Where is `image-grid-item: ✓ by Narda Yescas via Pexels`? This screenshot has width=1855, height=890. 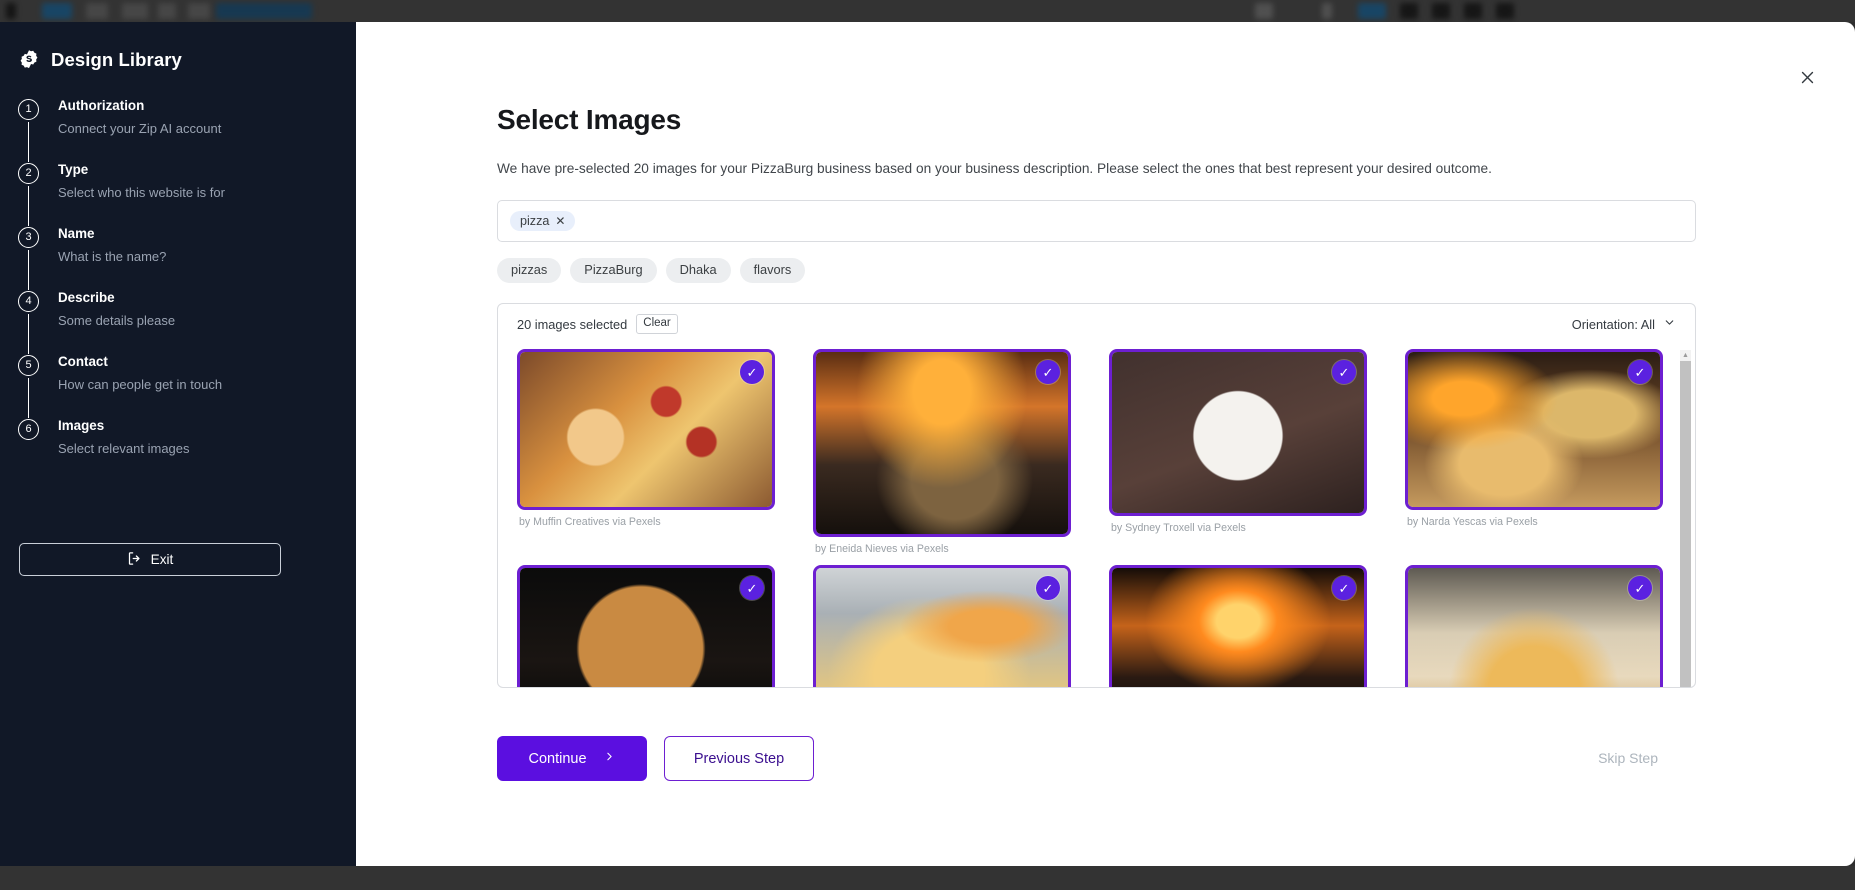
image-grid-item: ✓ by Narda Yescas via Pexels is located at coordinates (1534, 438).